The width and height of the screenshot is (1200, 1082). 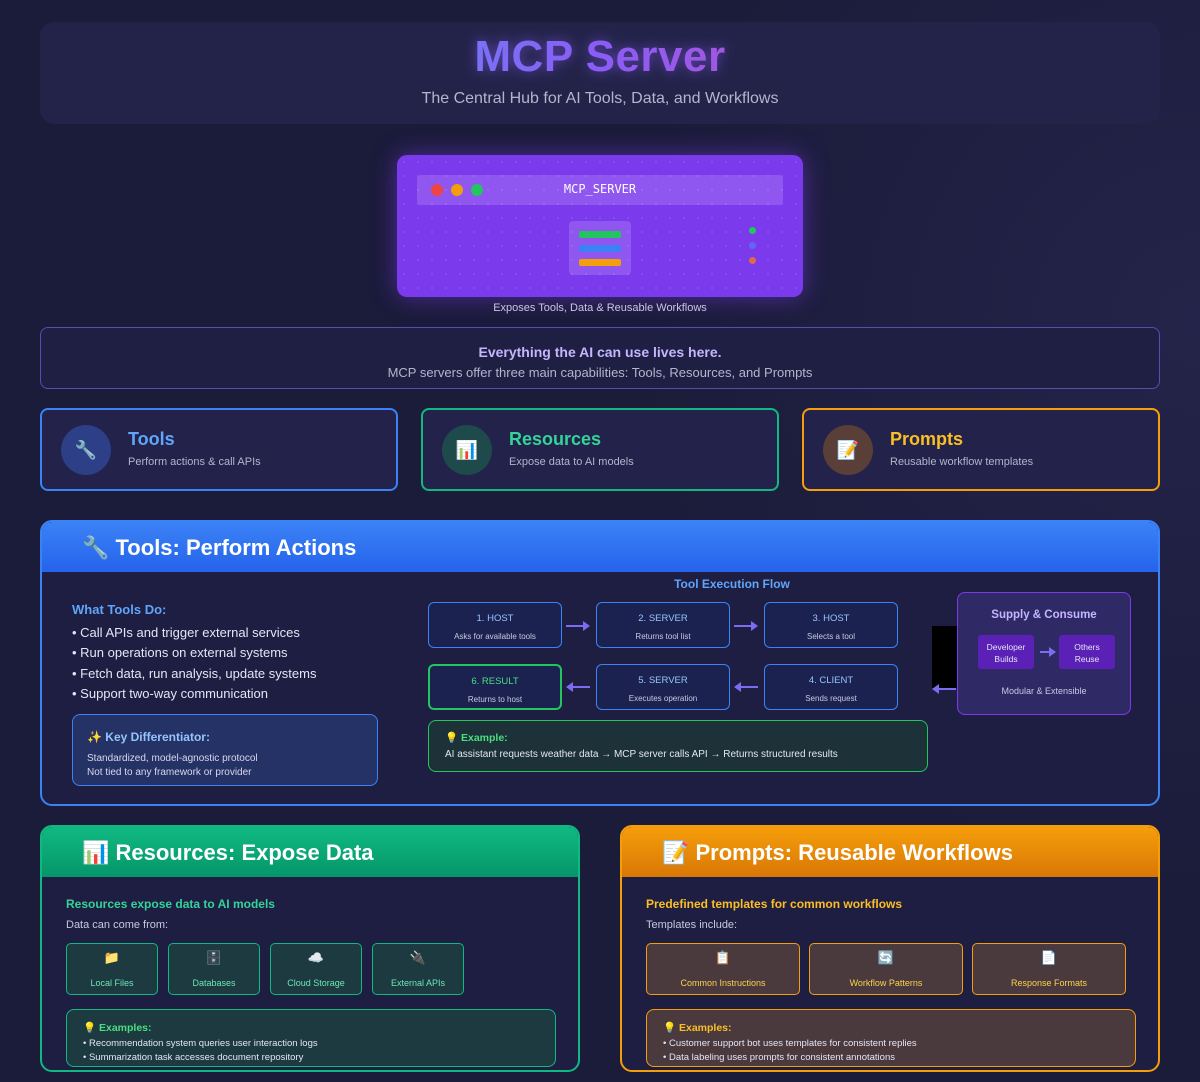 I want to click on tools-panel-header: 🔧 Tools: Perform Actions, so click(x=600, y=547).